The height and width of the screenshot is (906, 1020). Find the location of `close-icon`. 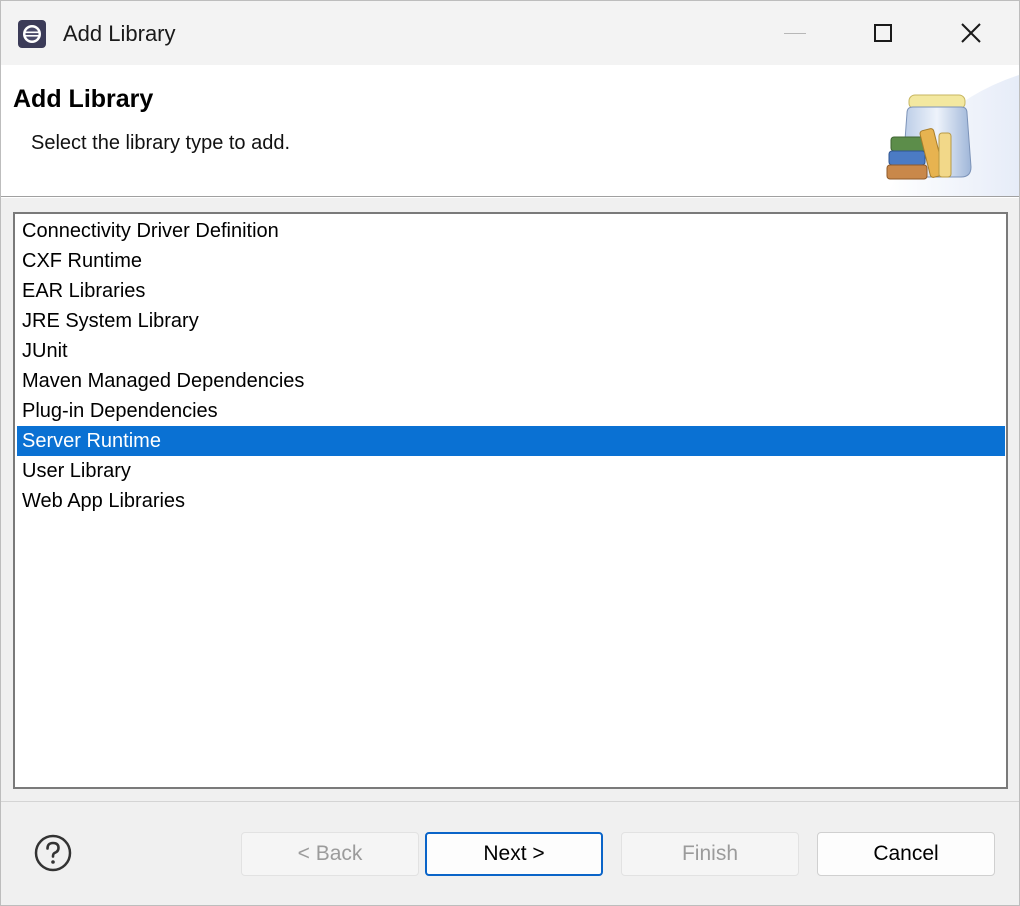

close-icon is located at coordinates (971, 33).